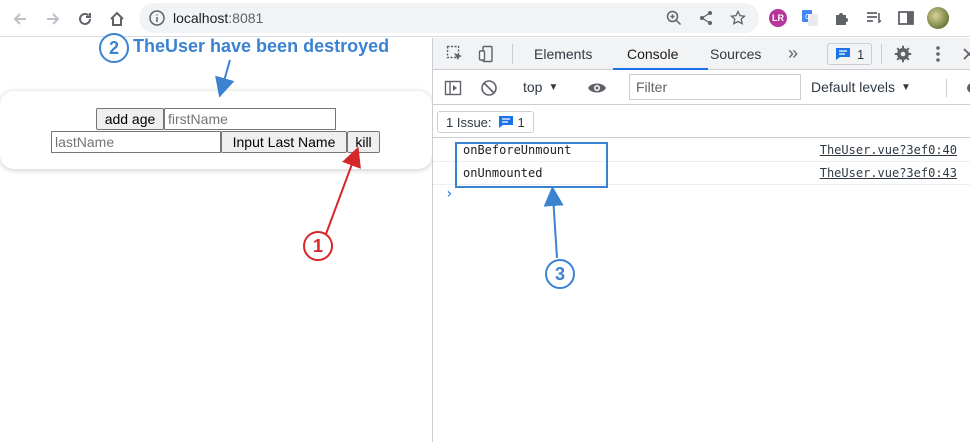  Describe the element at coordinates (246, 18) in the screenshot. I see `url-port: :8081` at that location.